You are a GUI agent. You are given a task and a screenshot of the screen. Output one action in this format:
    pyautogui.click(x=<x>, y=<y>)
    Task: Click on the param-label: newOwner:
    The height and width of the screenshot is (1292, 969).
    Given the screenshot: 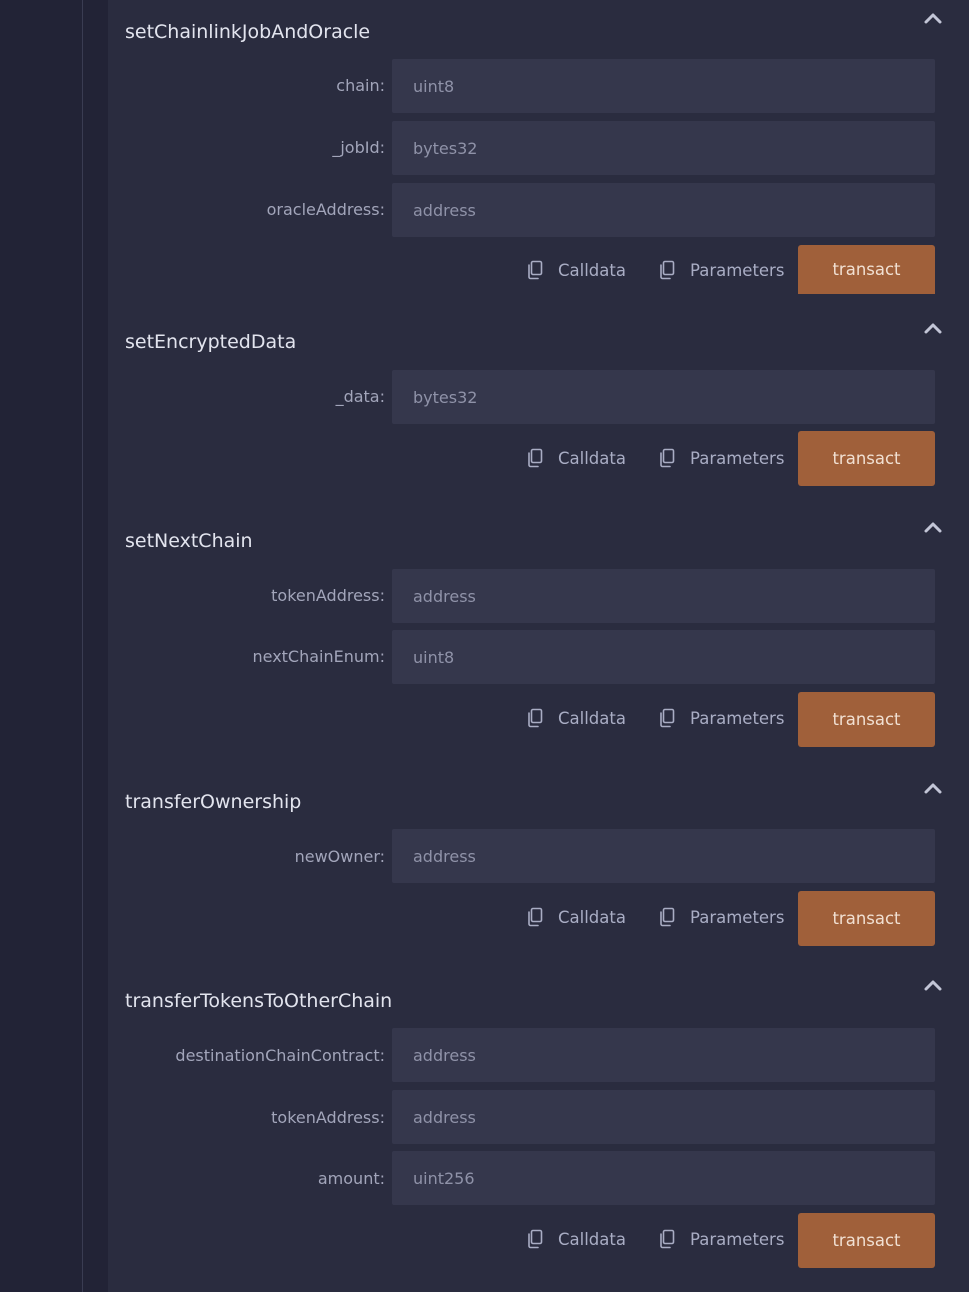 What is the action you would take?
    pyautogui.click(x=339, y=856)
    